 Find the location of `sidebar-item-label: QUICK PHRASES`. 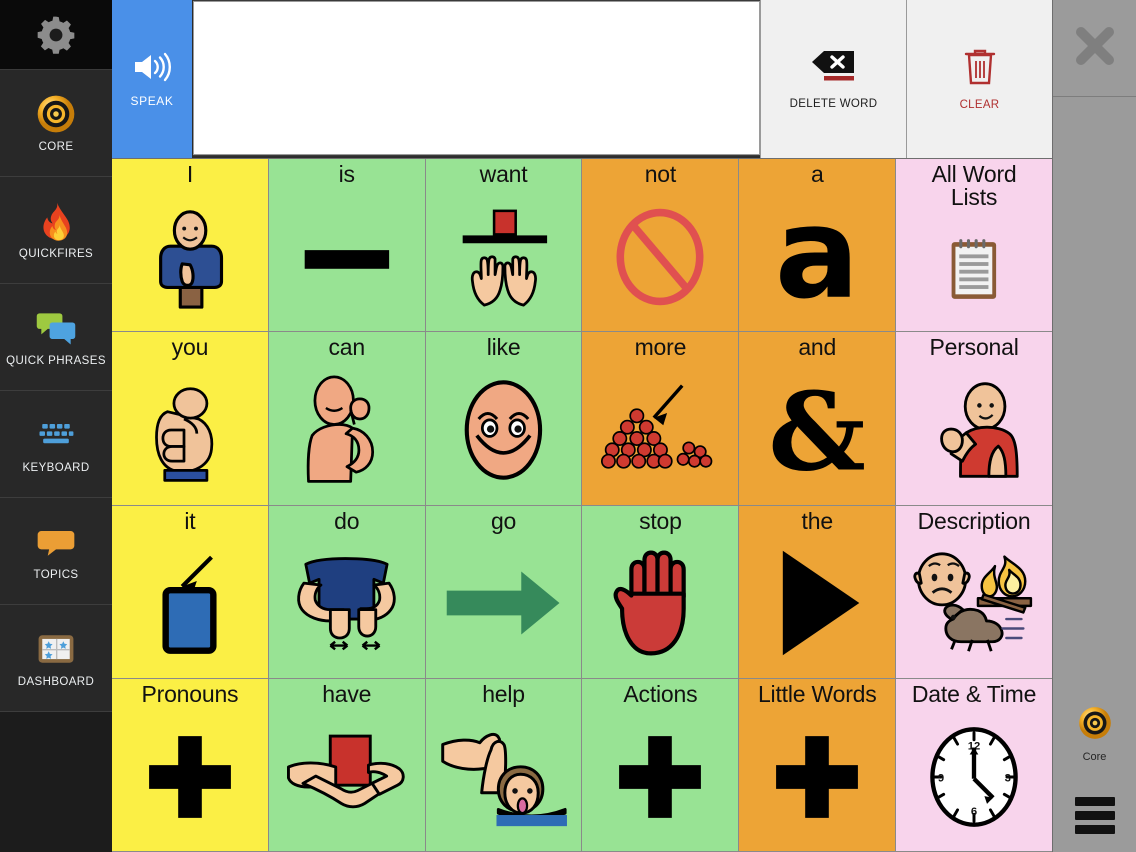

sidebar-item-label: QUICK PHRASES is located at coordinates (56, 360).